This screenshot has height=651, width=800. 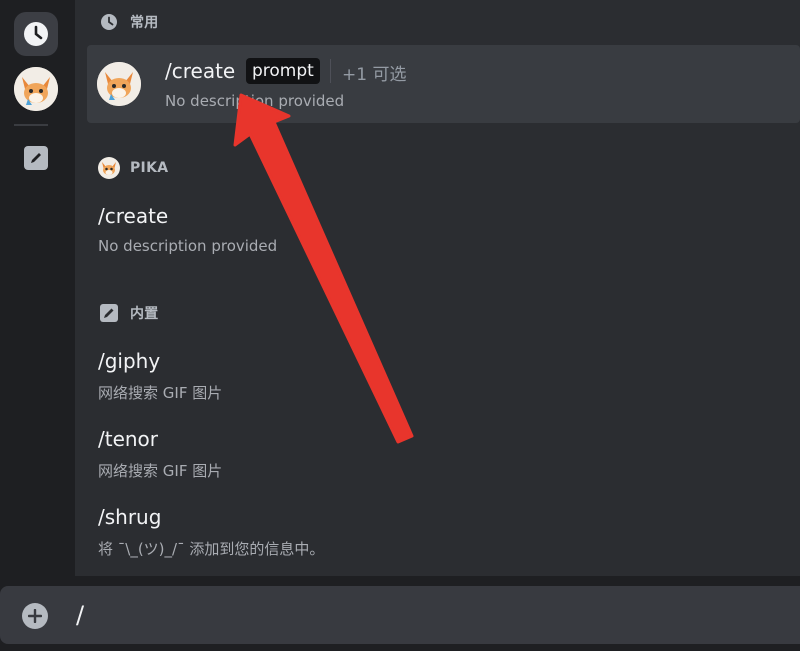 I want to click on builtin-category-button, so click(x=36, y=158).